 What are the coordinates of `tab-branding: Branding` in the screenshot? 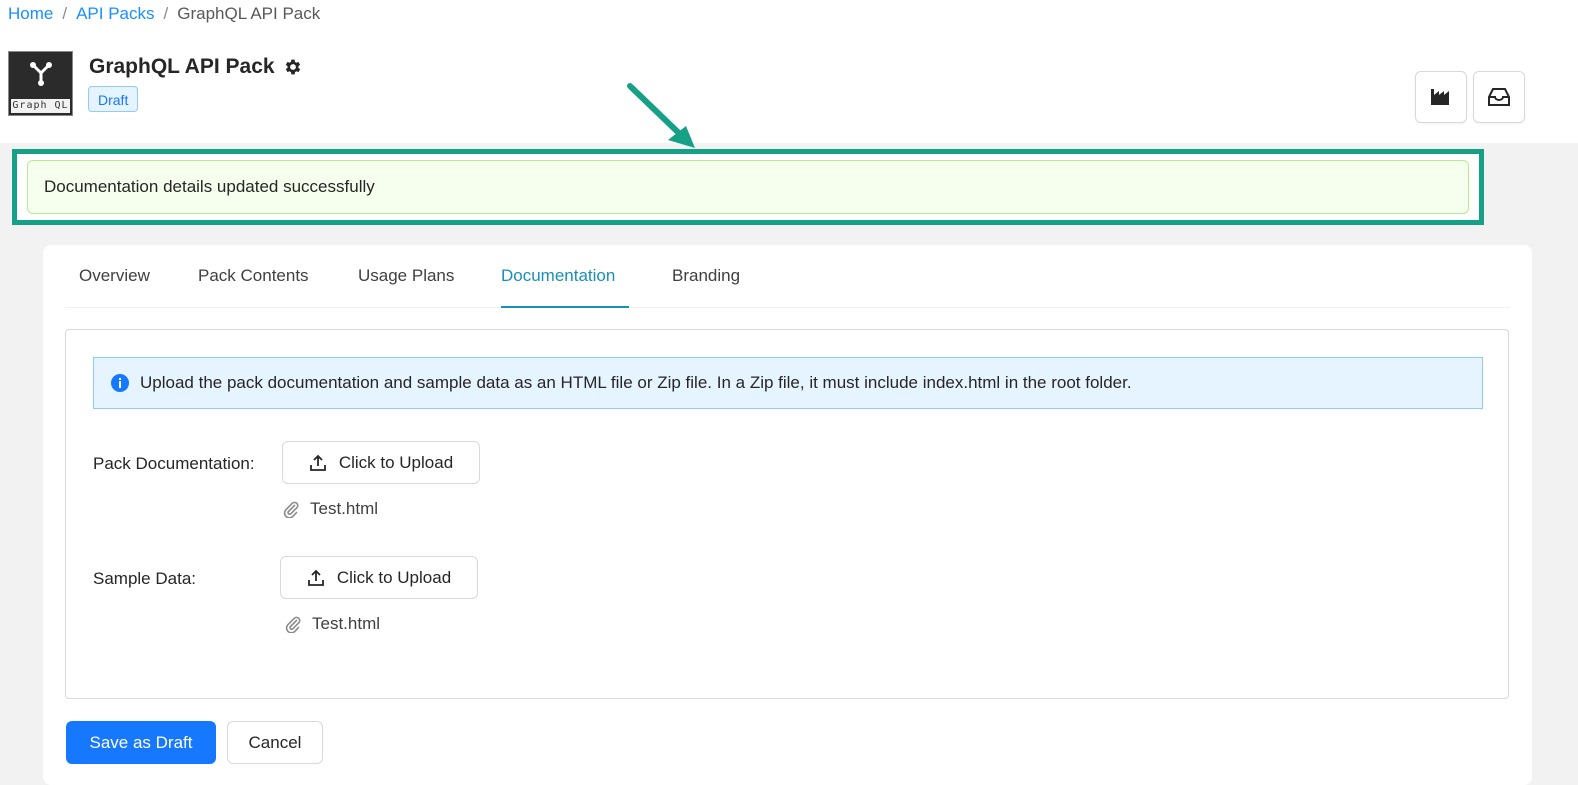 It's located at (706, 276).